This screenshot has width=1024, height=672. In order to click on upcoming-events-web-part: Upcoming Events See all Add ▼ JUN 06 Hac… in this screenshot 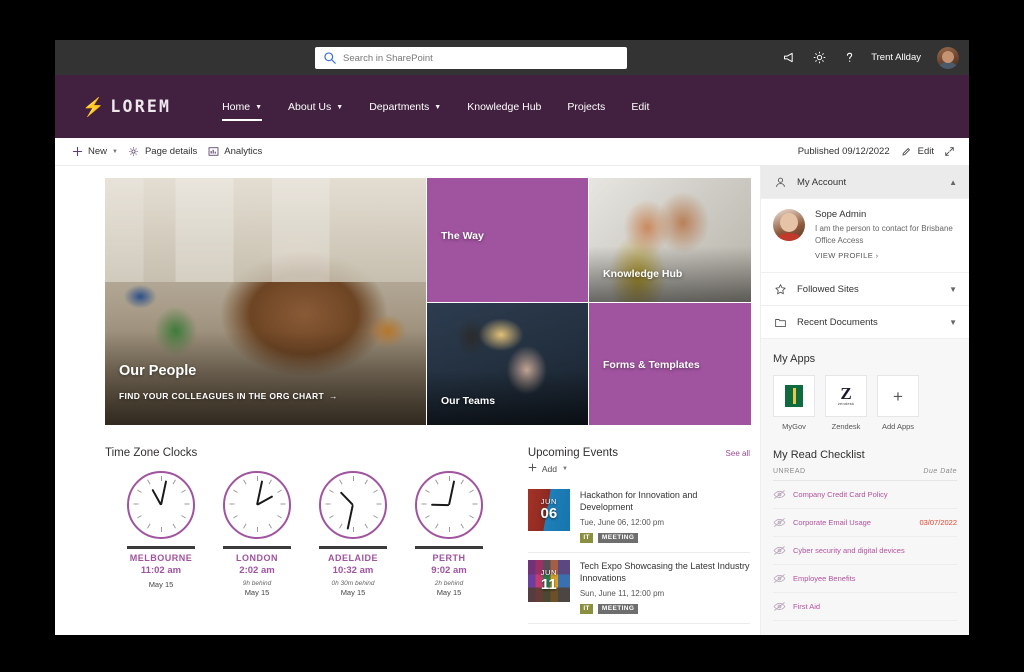, I will do `click(638, 535)`.